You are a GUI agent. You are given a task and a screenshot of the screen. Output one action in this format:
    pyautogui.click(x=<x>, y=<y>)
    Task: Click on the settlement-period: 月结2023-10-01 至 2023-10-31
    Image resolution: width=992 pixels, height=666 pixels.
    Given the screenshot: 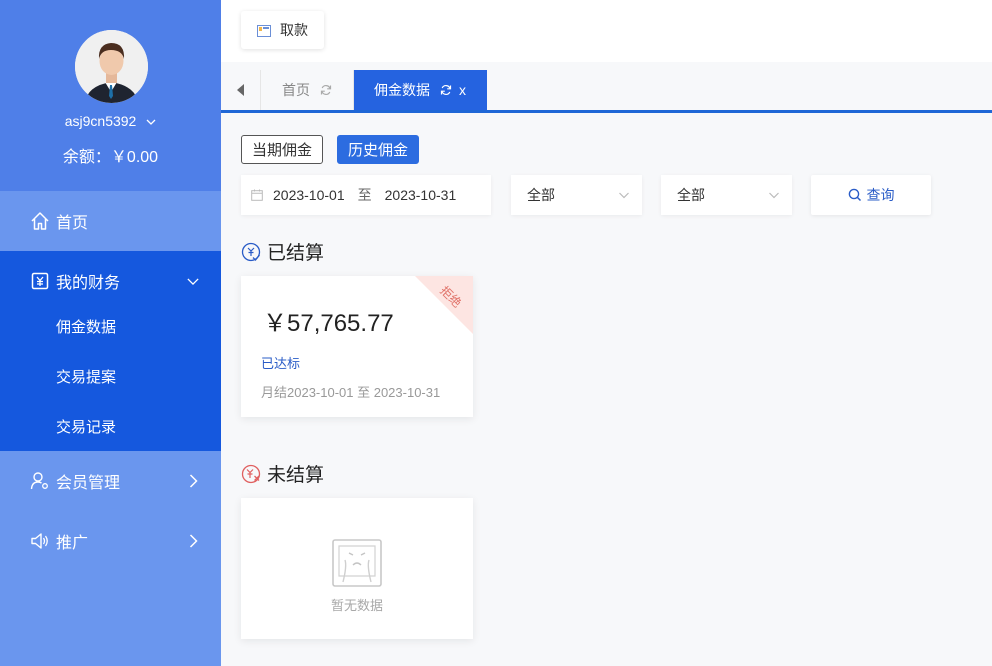 What is the action you would take?
    pyautogui.click(x=351, y=392)
    